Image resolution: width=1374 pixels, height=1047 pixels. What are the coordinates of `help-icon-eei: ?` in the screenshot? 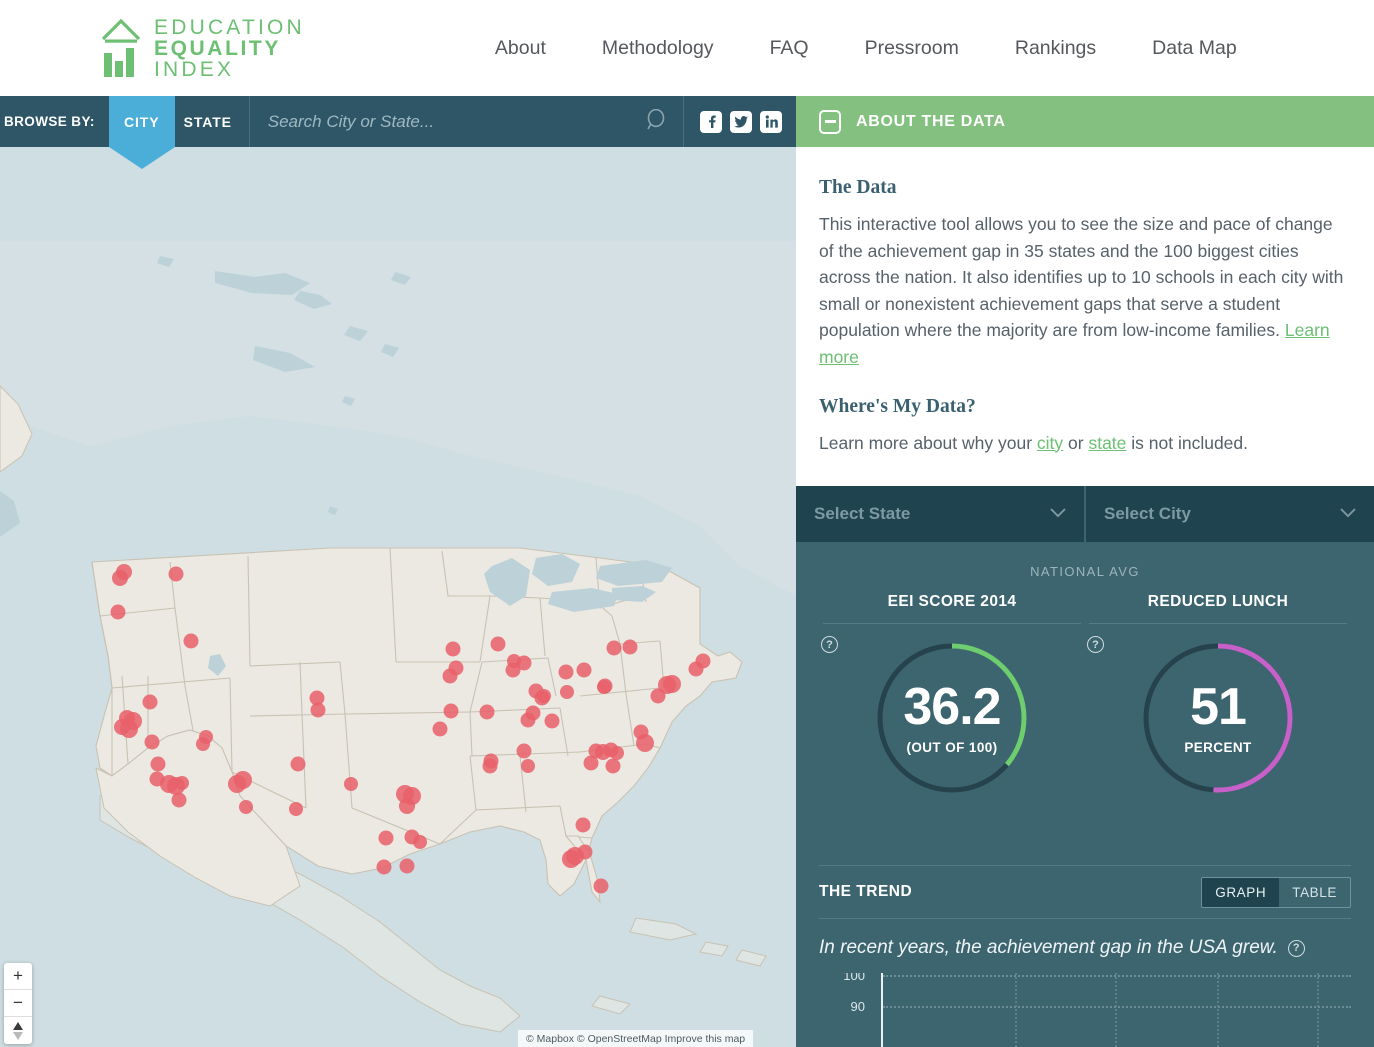 It's located at (829, 645).